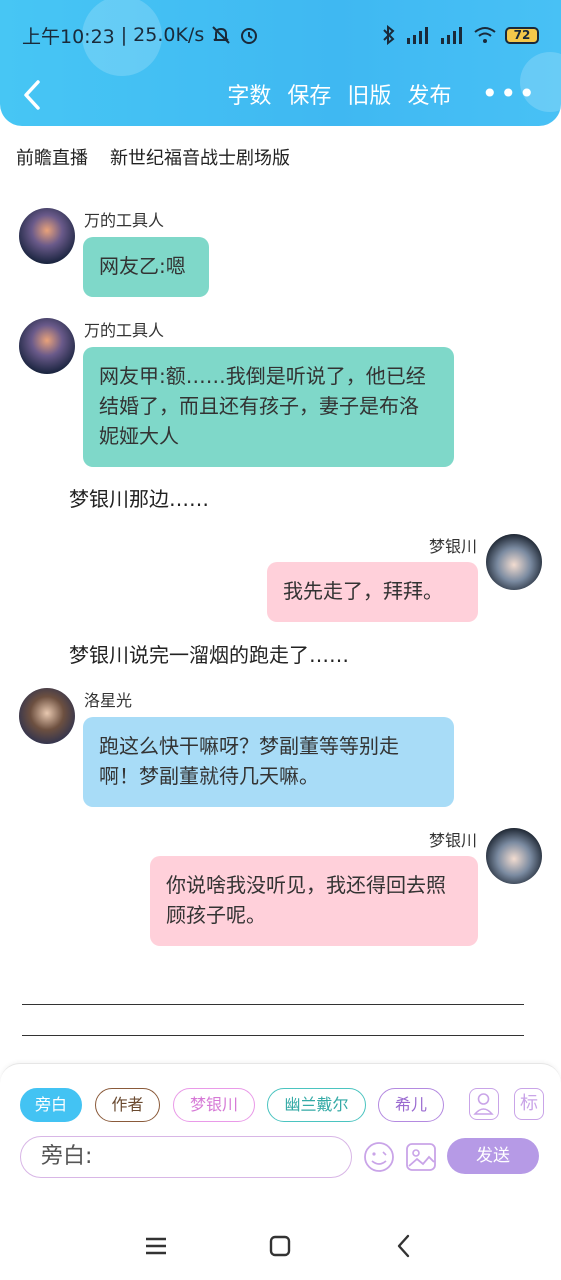  What do you see at coordinates (186, 1157) in the screenshot?
I see `message-input: 旁白:` at bounding box center [186, 1157].